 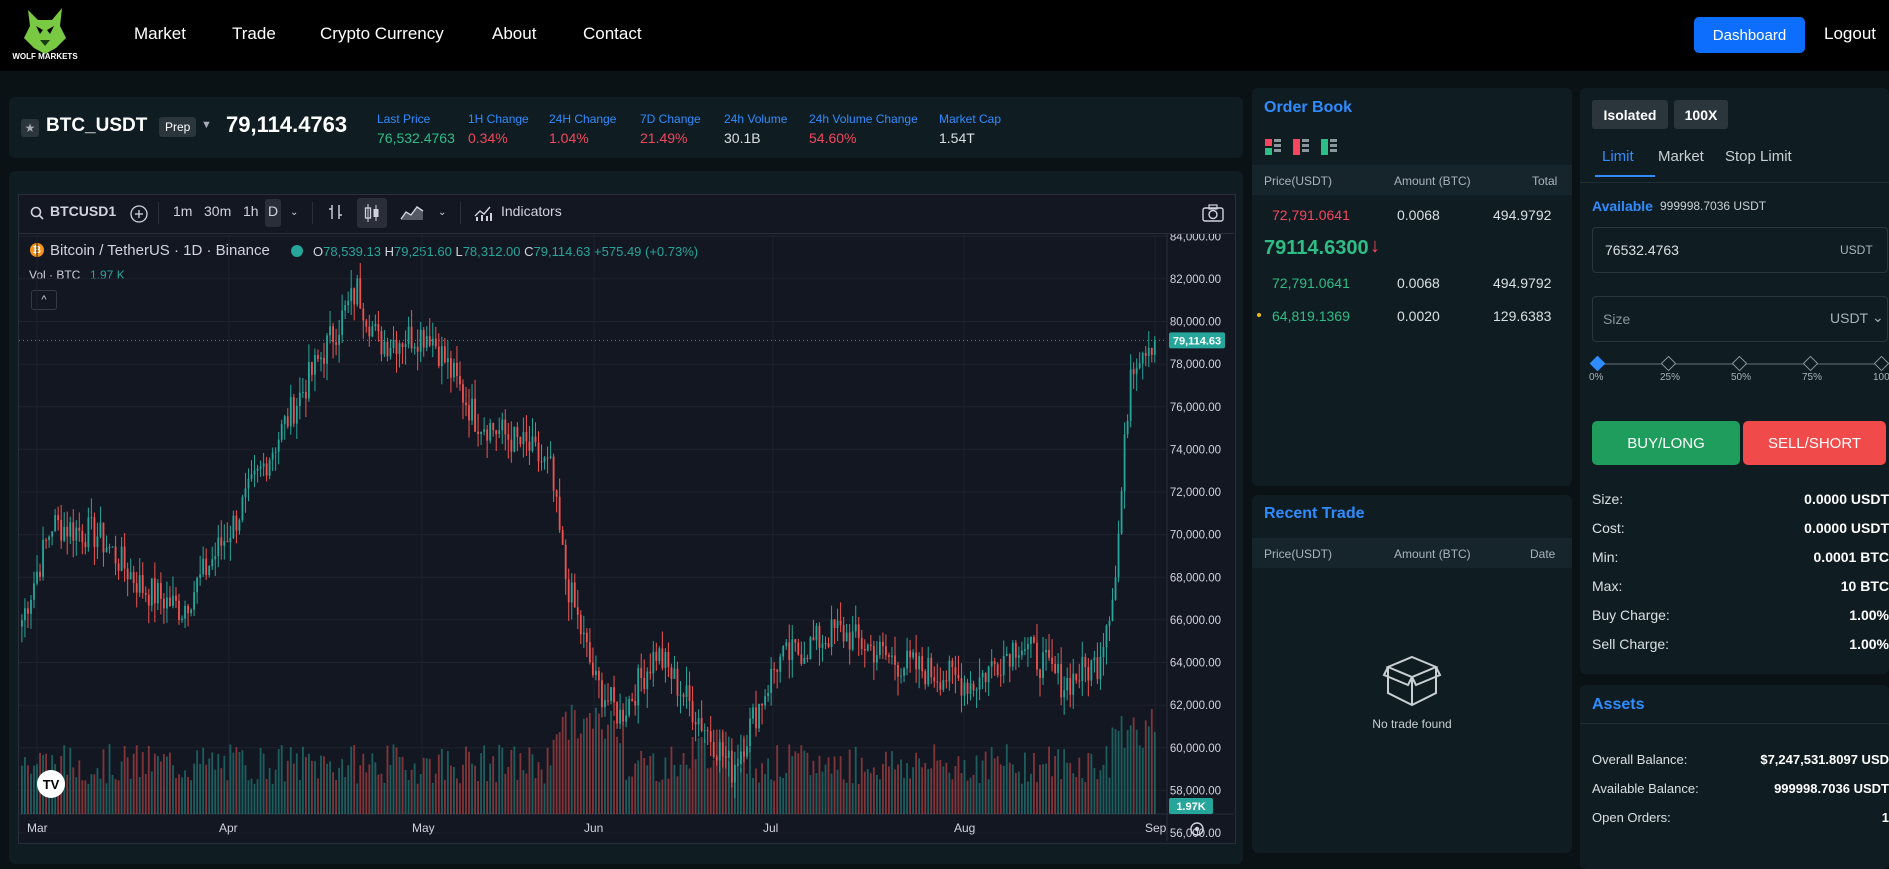 I want to click on candlestick-icon, so click(x=372, y=215).